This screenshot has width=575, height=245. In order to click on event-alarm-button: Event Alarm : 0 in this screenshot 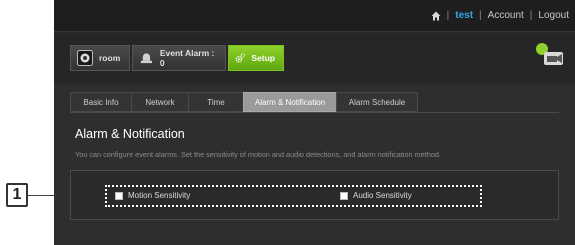, I will do `click(179, 58)`.